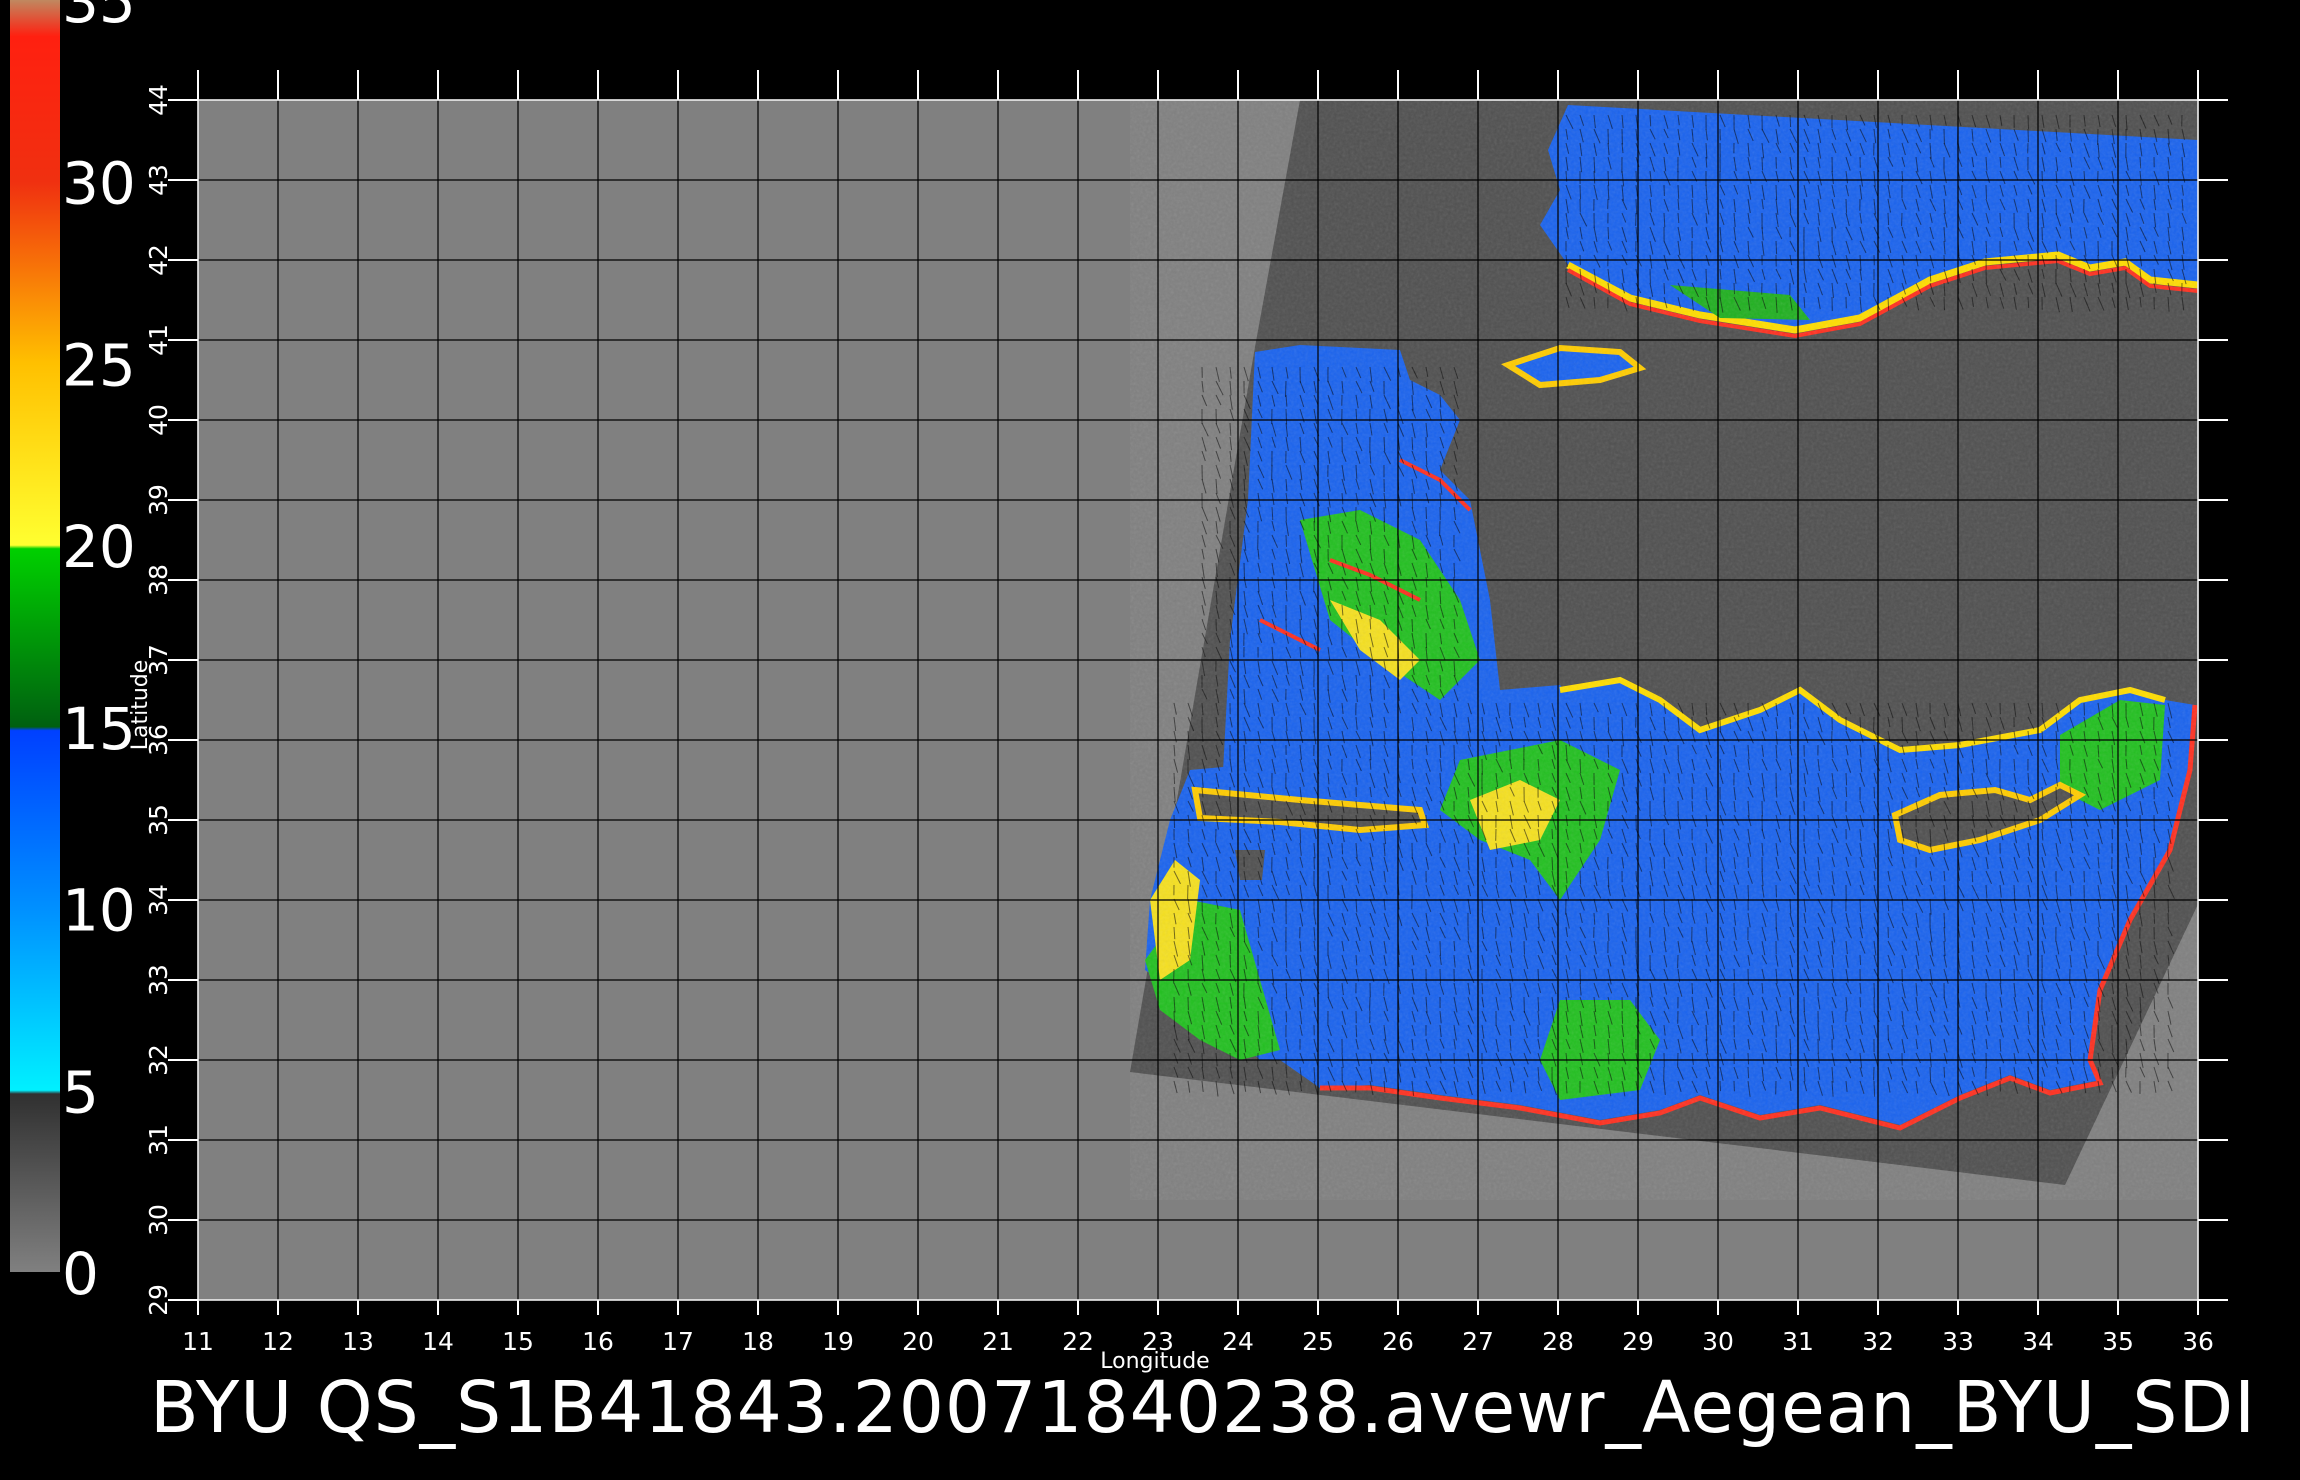  Describe the element at coordinates (438, 1341) in the screenshot. I see `lon-tick-label: 14` at that location.